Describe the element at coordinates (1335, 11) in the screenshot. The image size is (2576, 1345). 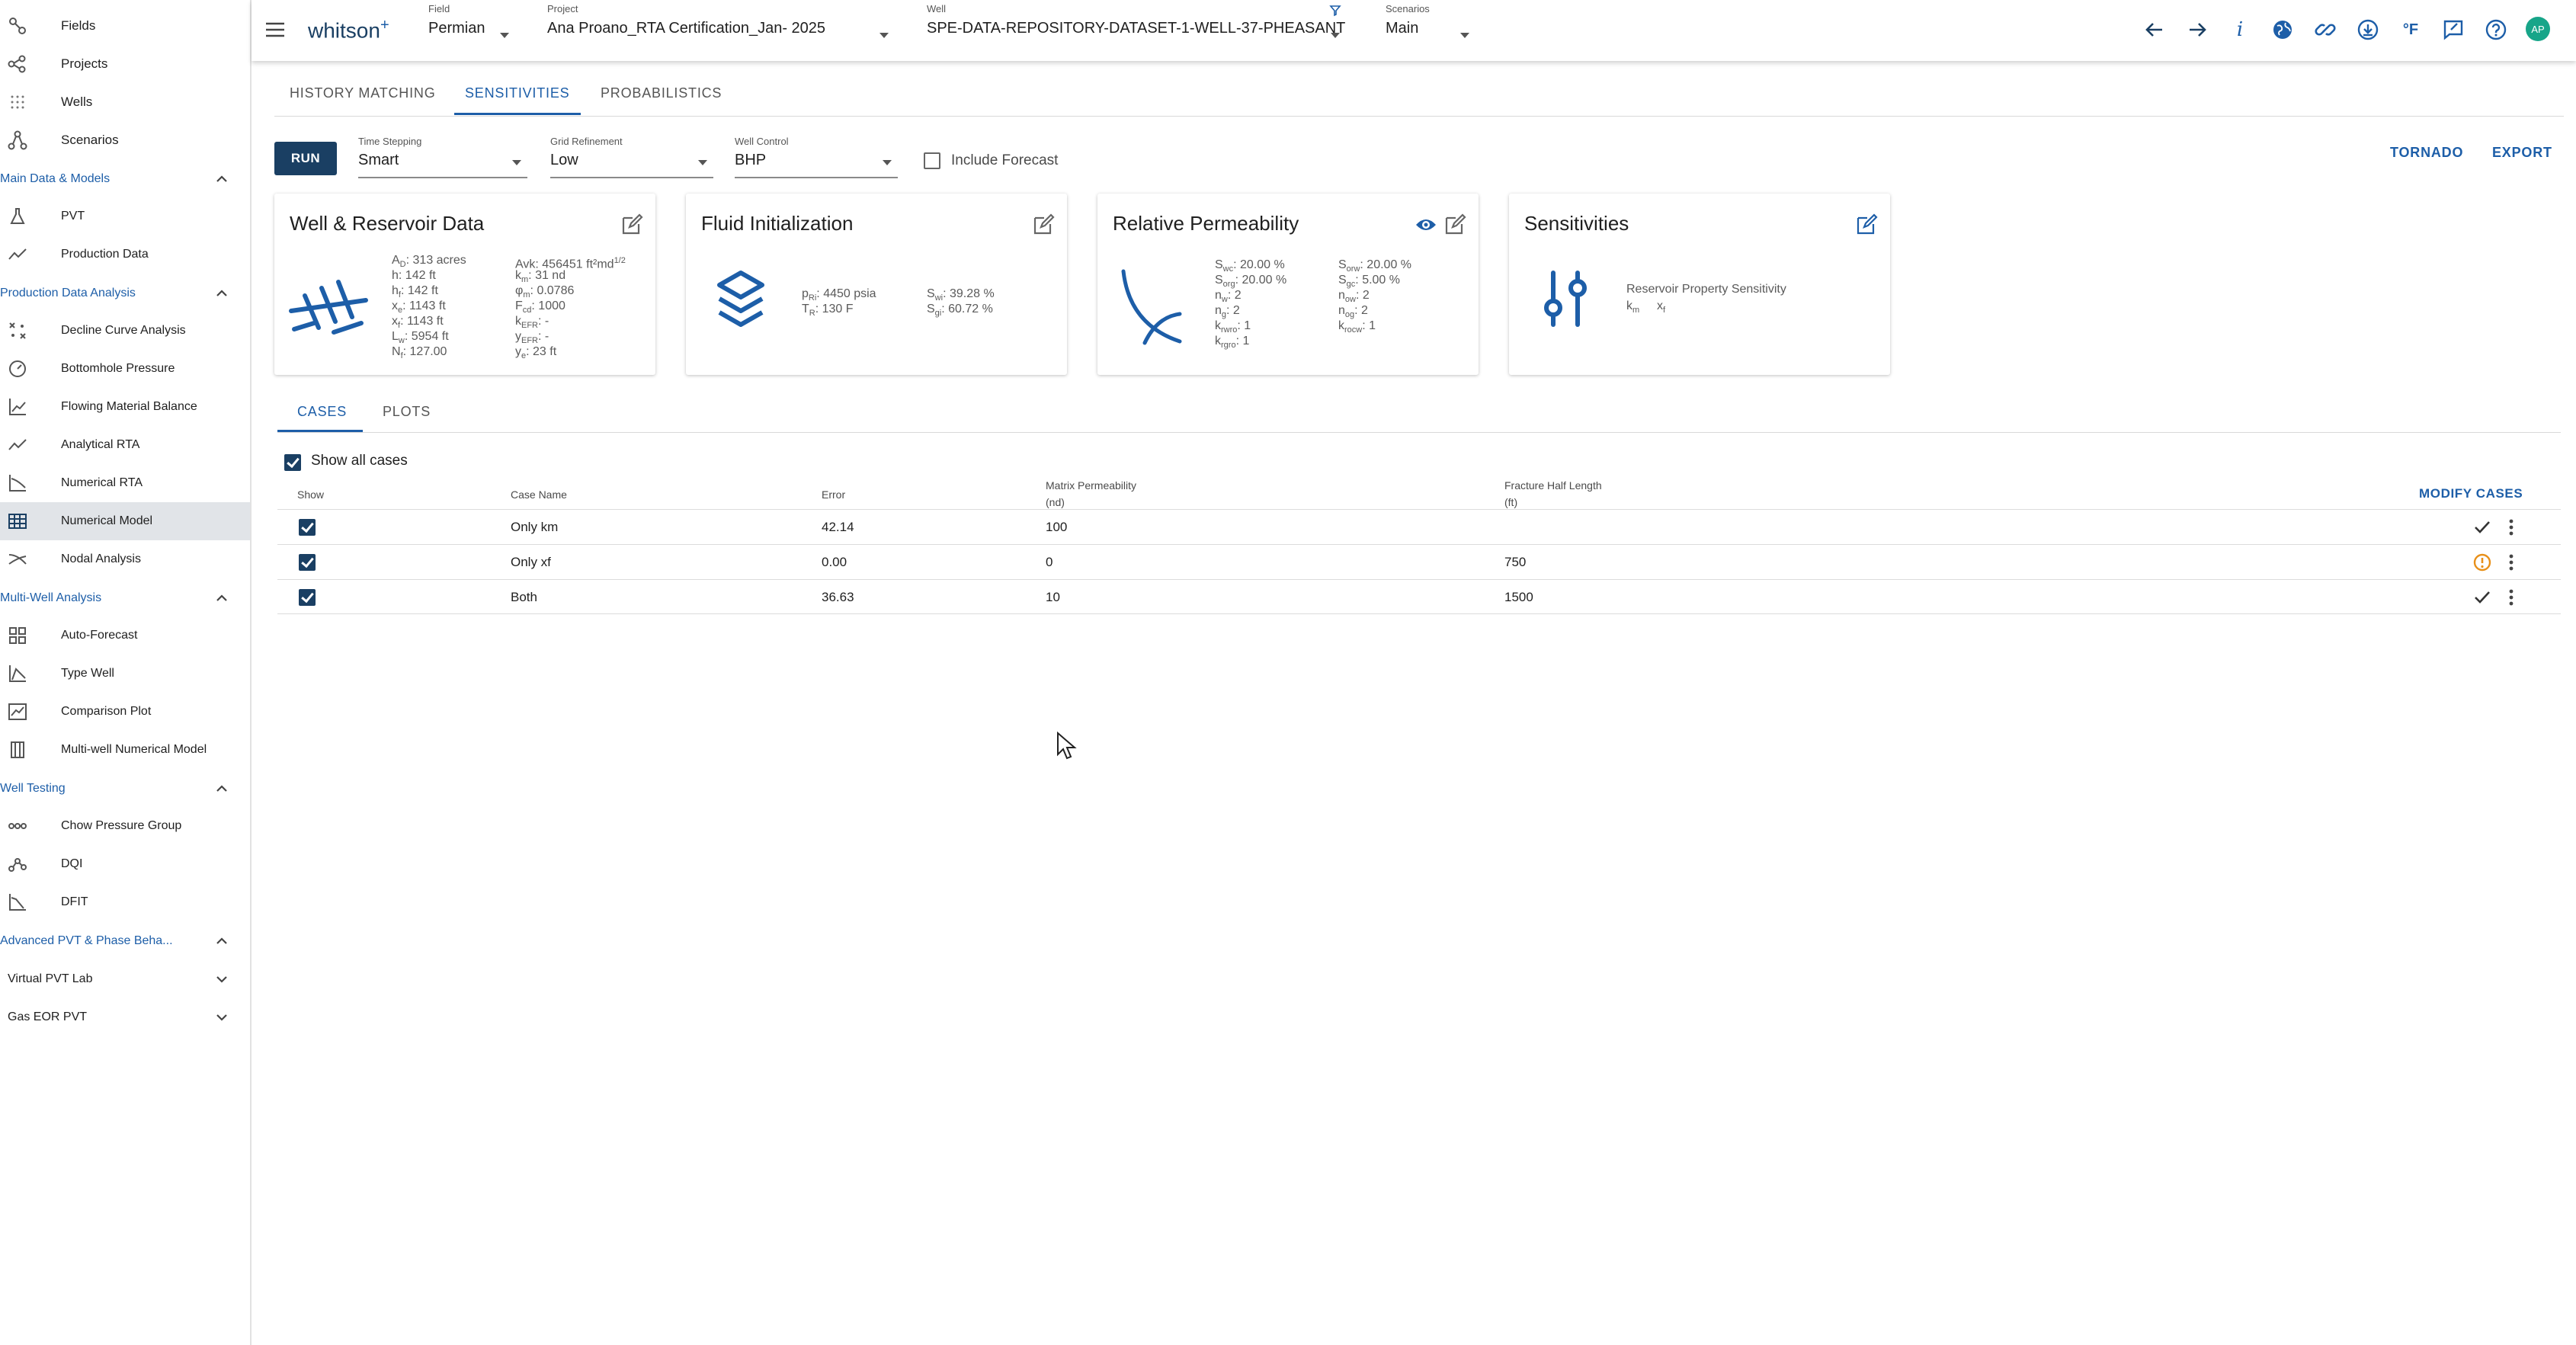
I see `filter-icon` at that location.